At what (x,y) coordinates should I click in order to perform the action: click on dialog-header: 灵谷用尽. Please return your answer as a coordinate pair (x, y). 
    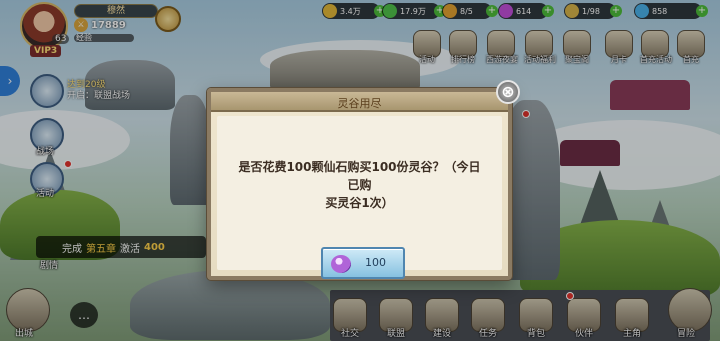
    Looking at the image, I should click on (359, 102).